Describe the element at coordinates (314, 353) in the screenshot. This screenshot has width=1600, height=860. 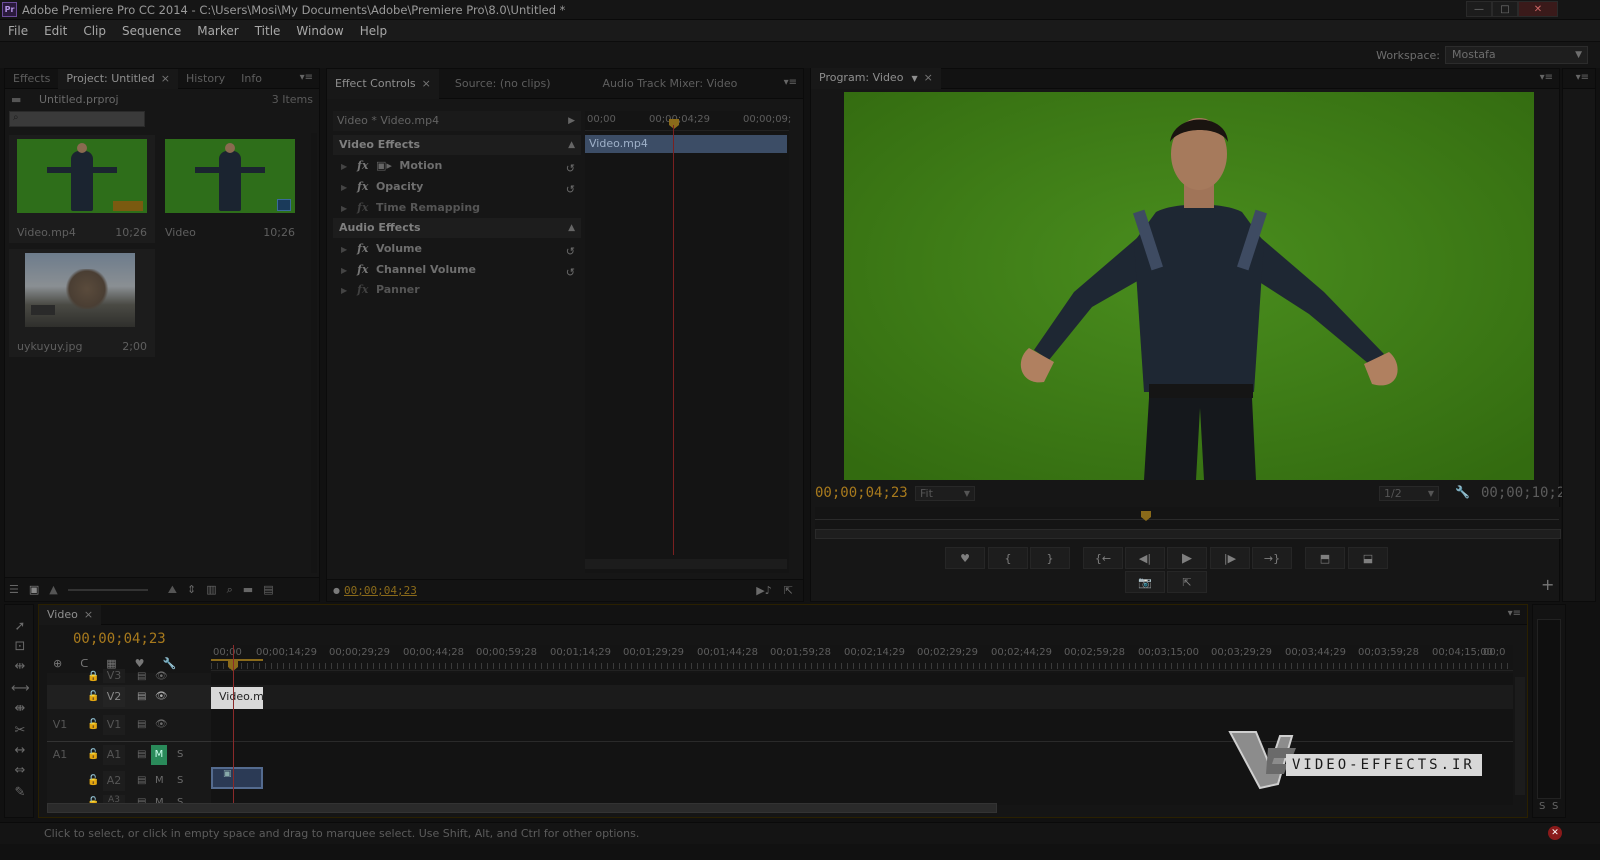
I see `project-scrollbar` at that location.